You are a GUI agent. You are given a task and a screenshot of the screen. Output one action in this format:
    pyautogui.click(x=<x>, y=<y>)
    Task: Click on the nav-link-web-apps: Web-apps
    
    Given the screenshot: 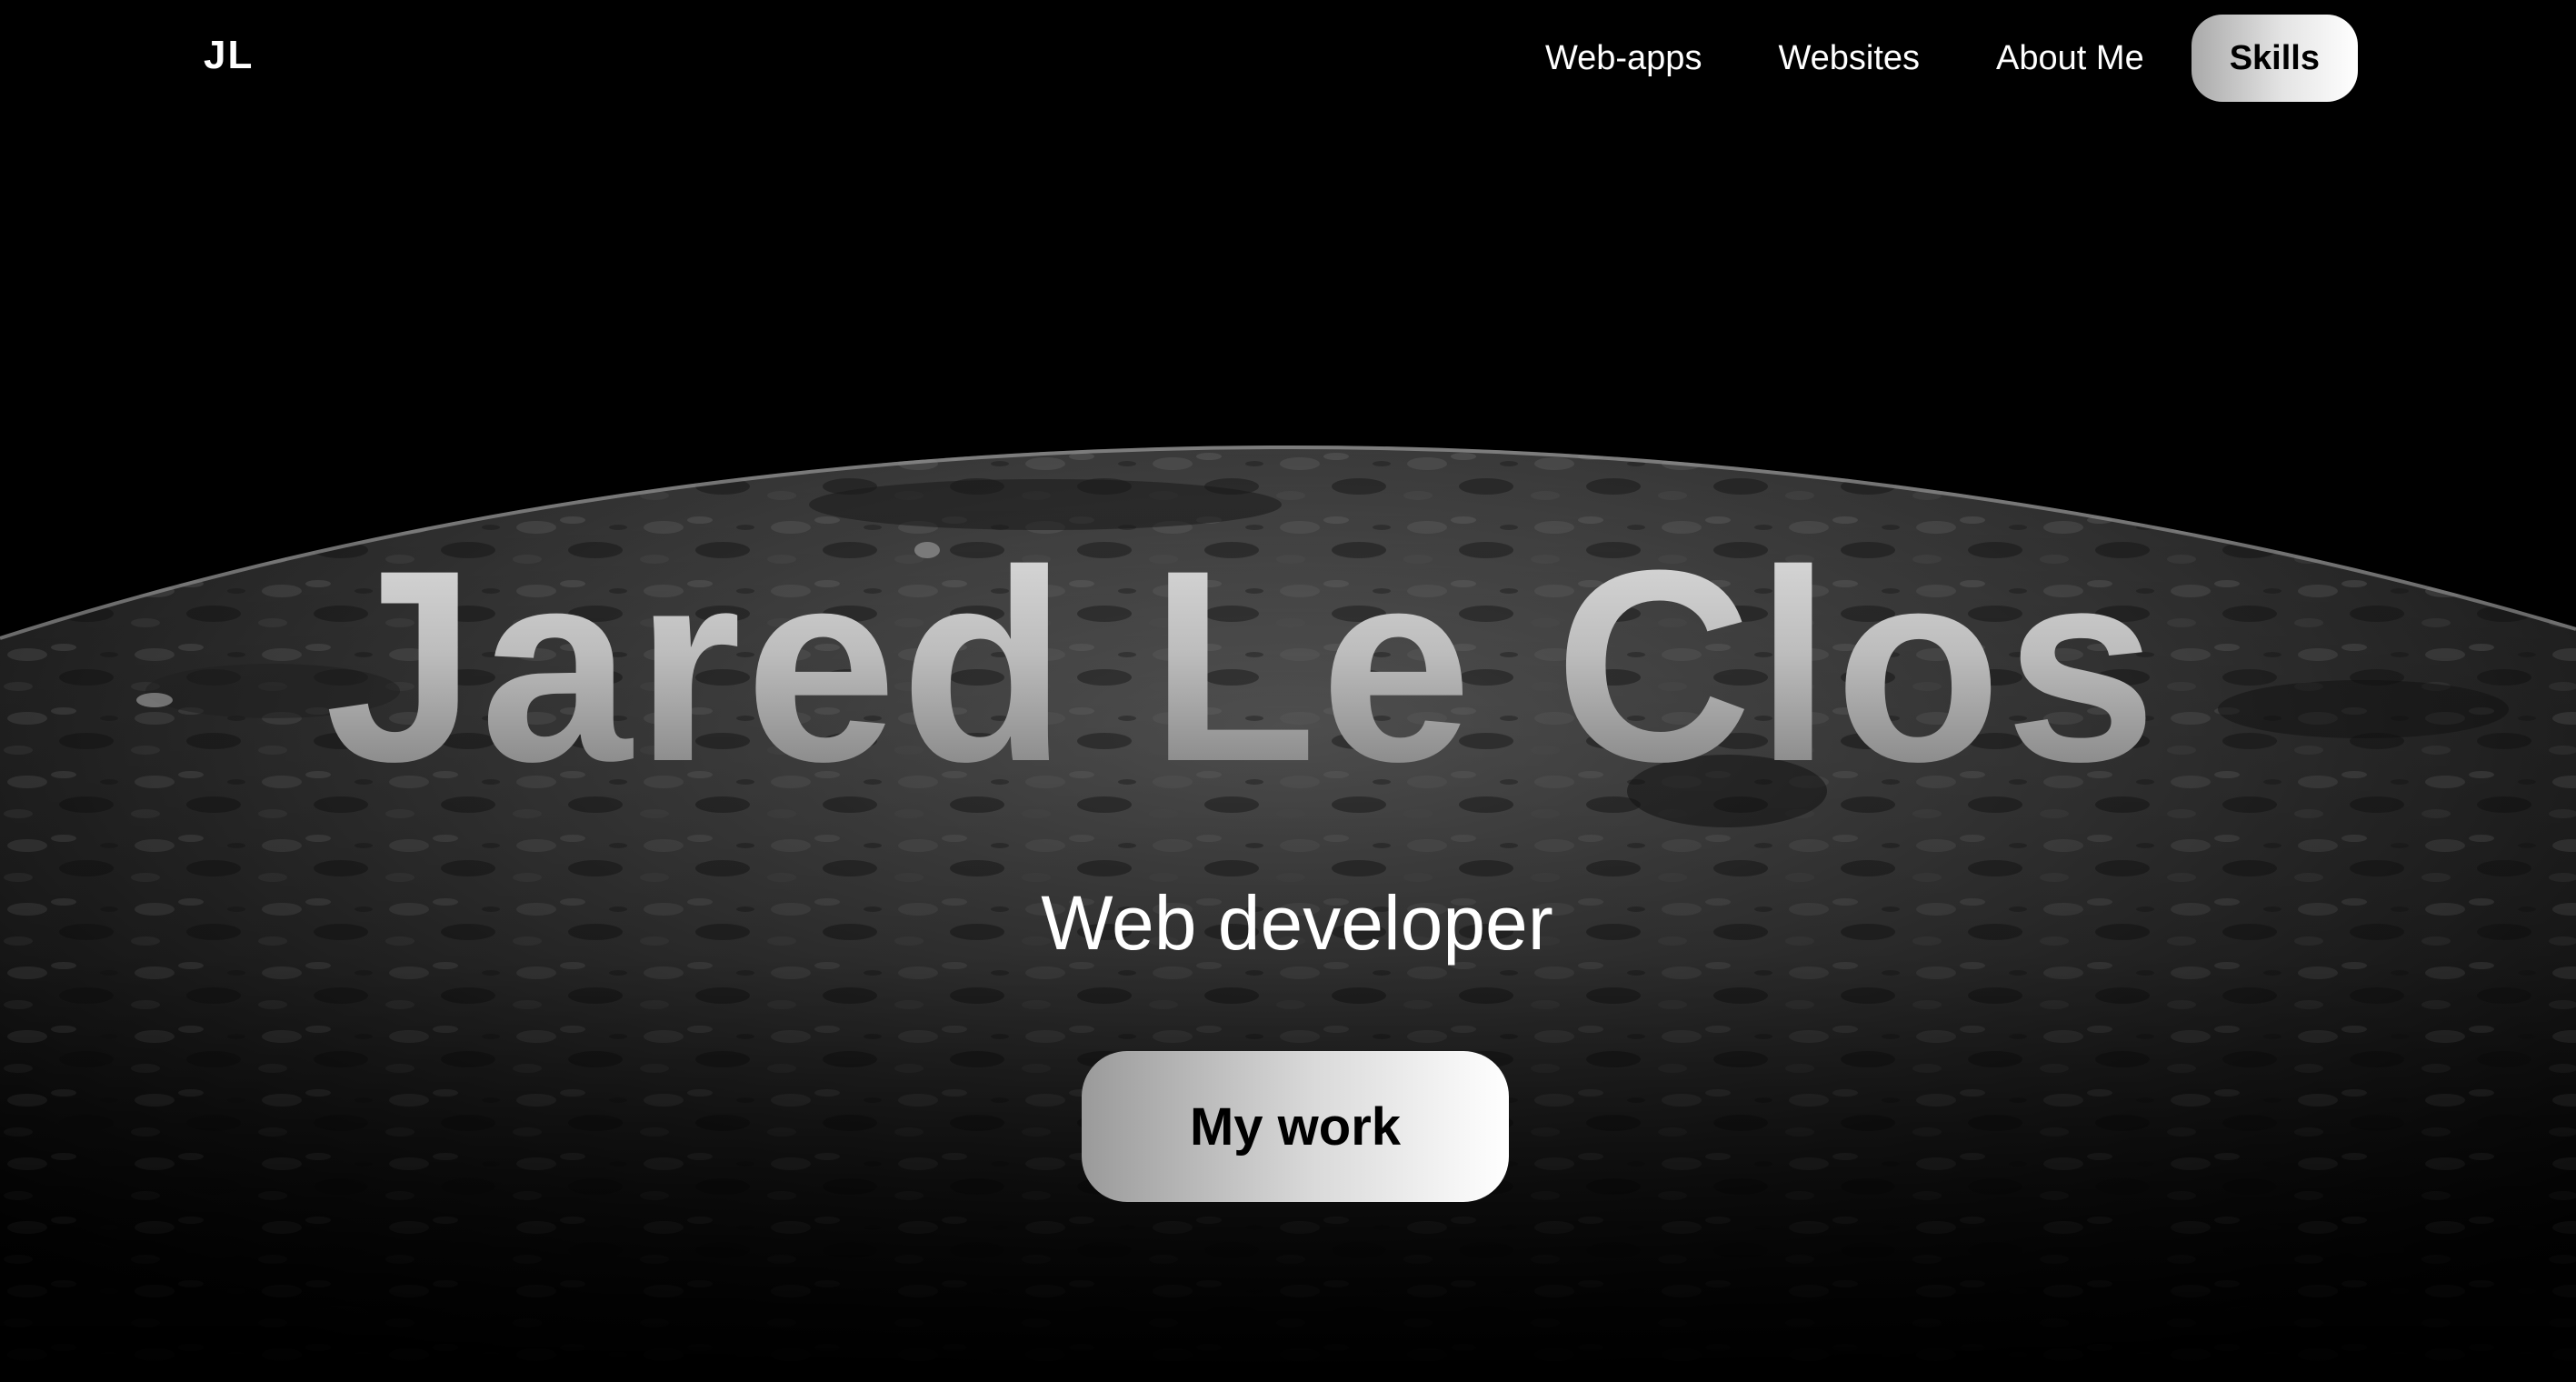 What is the action you would take?
    pyautogui.click(x=1624, y=58)
    